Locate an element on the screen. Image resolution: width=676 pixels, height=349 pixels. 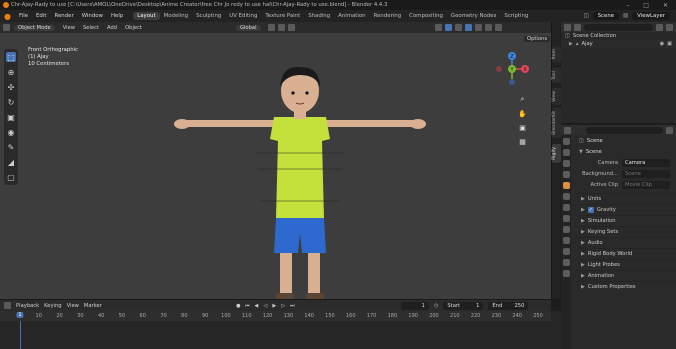
physics-tab-icon is located at coordinates (566, 240).